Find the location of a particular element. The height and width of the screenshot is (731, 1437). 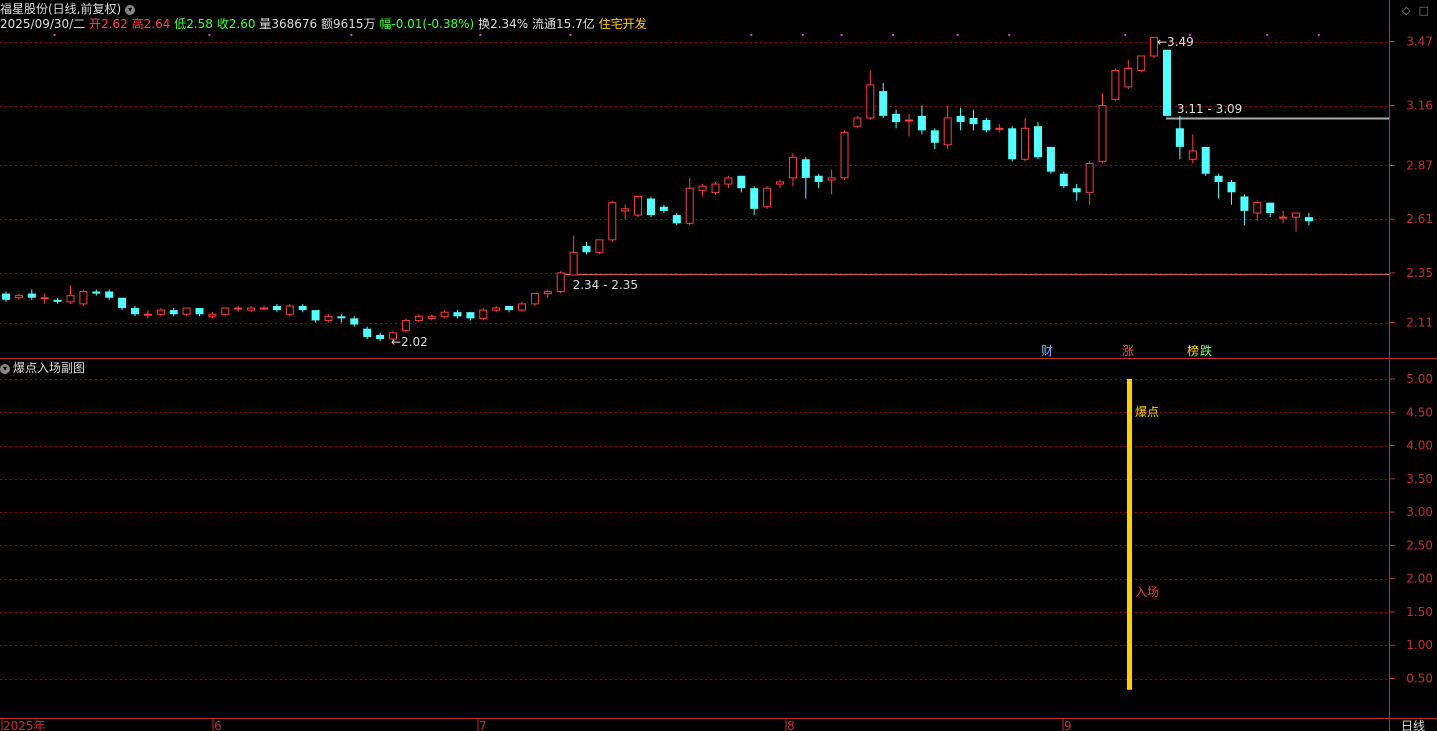

event-tag: 榜 is located at coordinates (1193, 350).